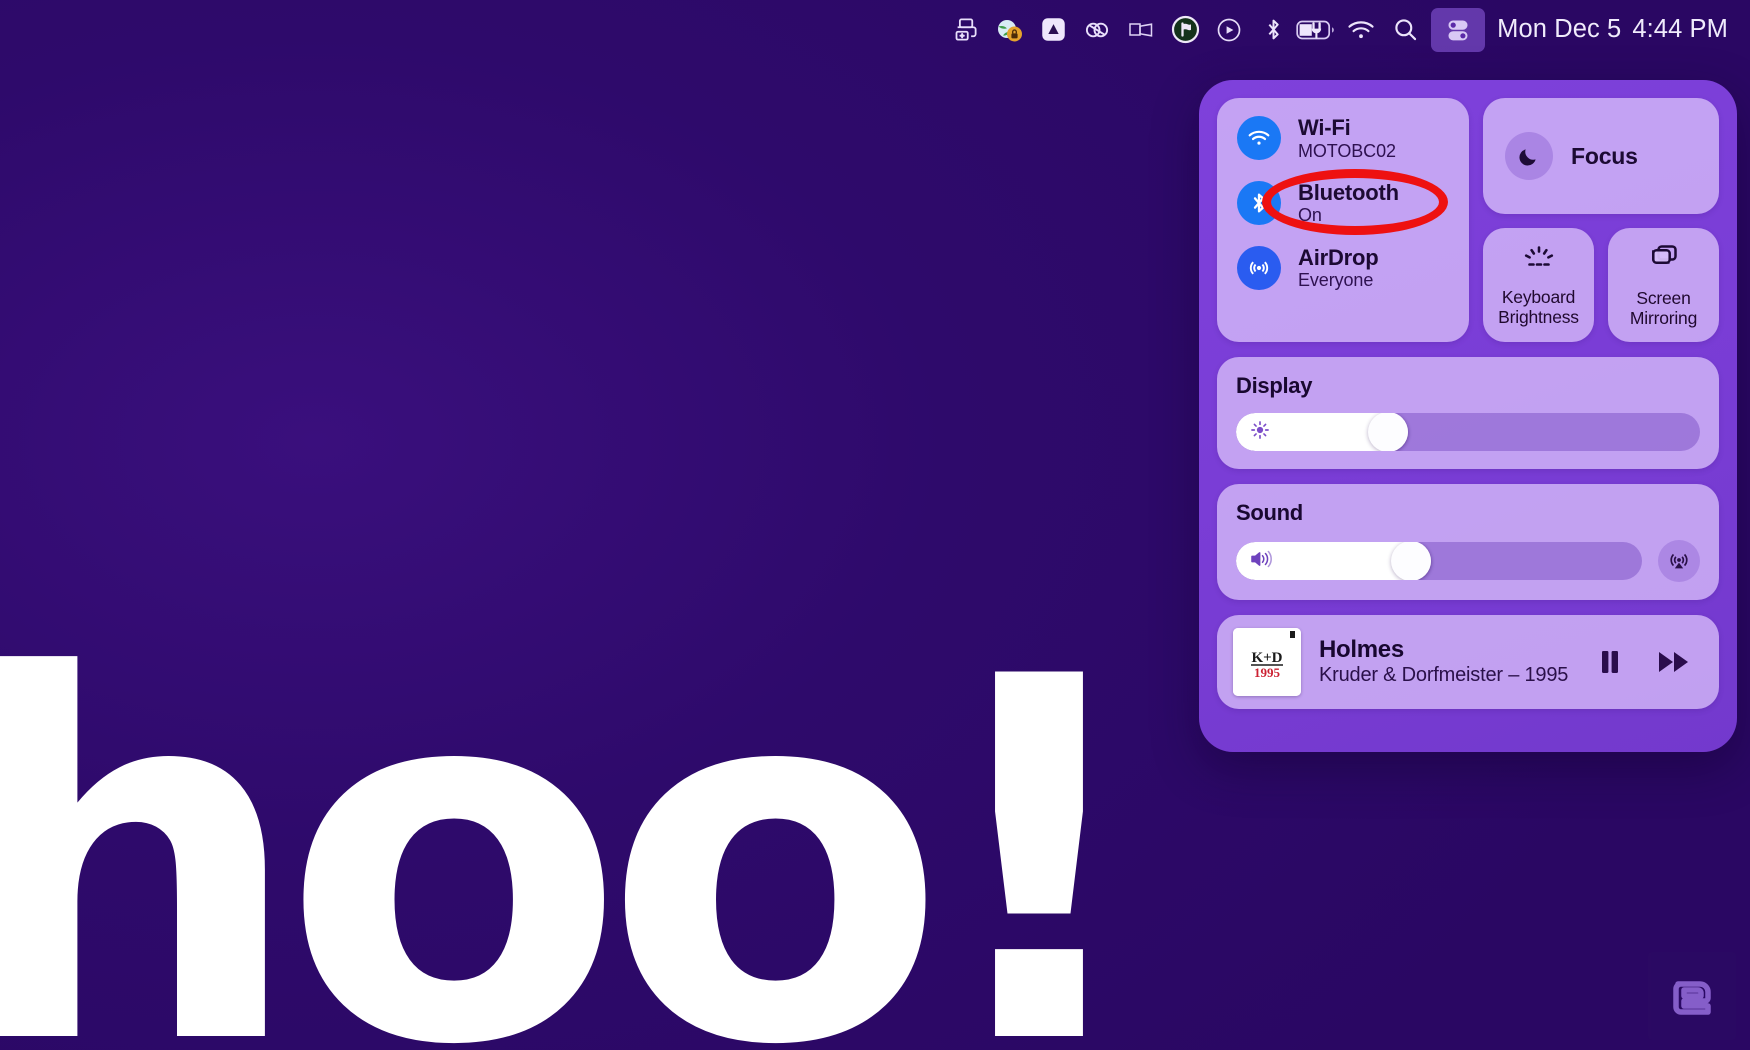 This screenshot has width=1750, height=1050. What do you see at coordinates (1529, 156) in the screenshot?
I see `moon-icon` at bounding box center [1529, 156].